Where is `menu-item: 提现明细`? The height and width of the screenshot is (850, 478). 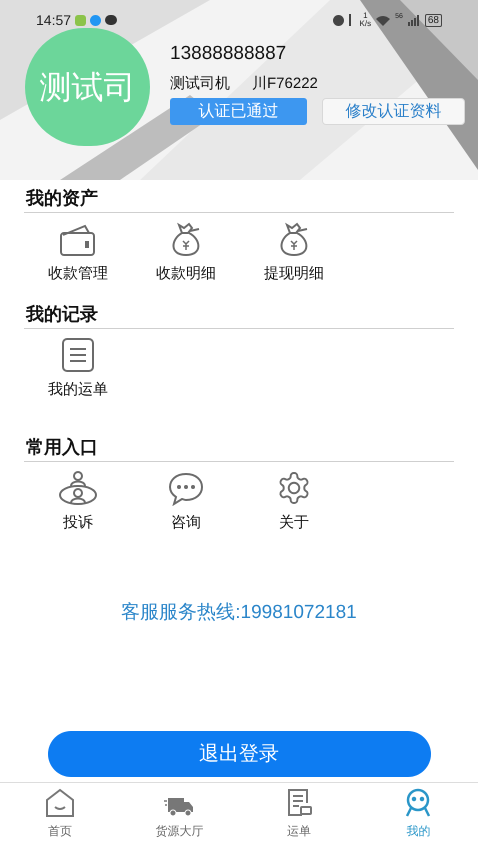 menu-item: 提现明细 is located at coordinates (294, 253).